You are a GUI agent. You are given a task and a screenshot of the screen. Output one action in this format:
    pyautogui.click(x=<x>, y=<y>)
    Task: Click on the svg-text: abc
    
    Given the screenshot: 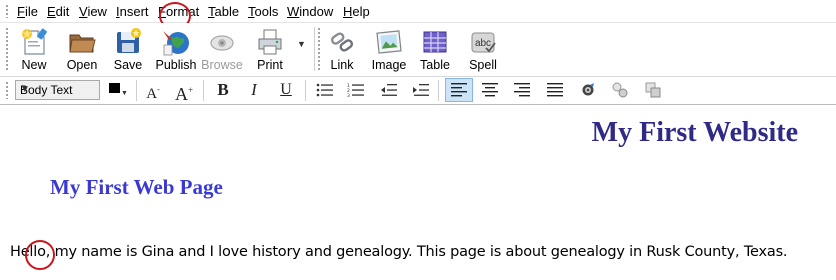 What is the action you would take?
    pyautogui.click(x=483, y=43)
    